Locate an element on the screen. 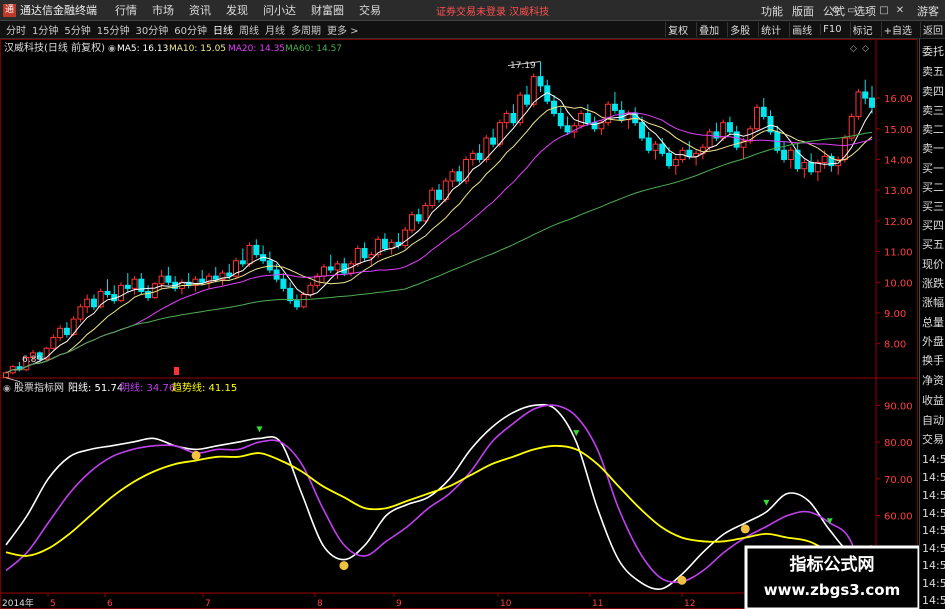  sidebar-item: 收益 is located at coordinates (933, 401).